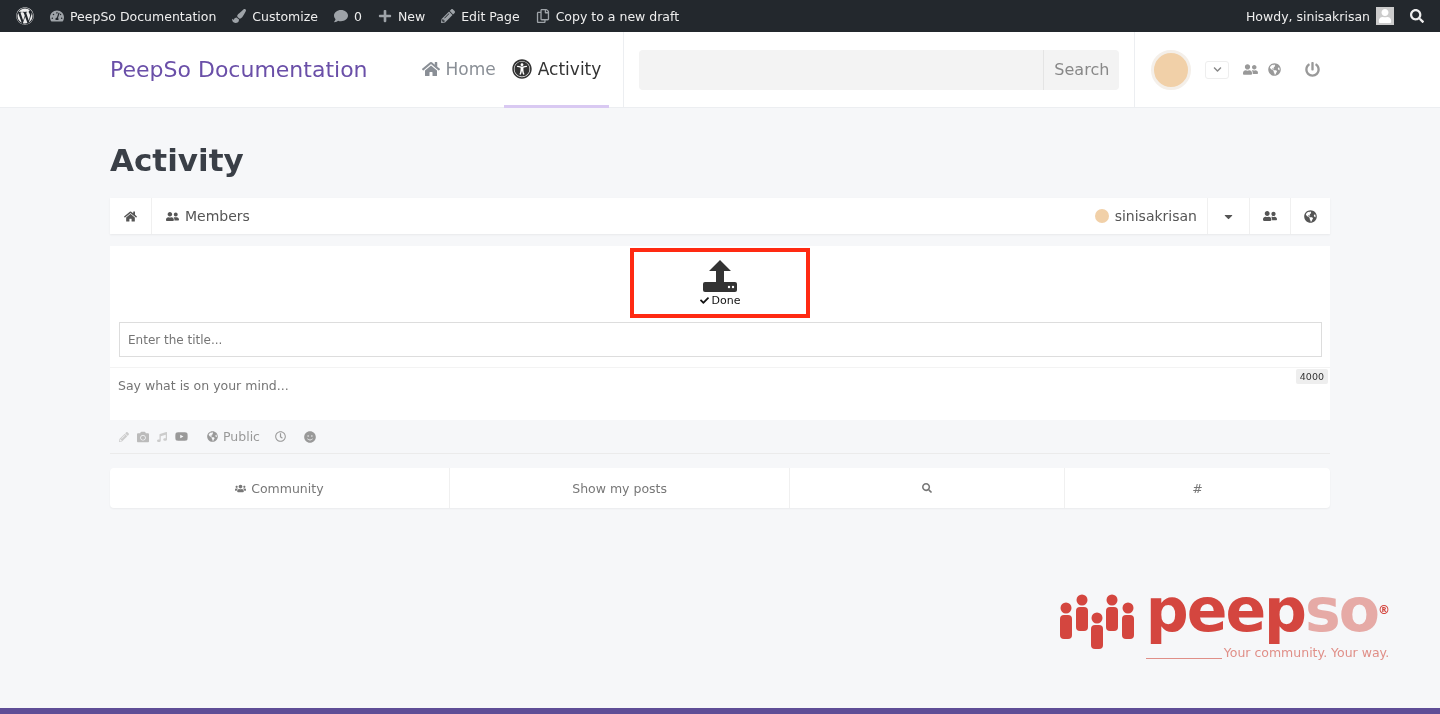 The image size is (1440, 714). I want to click on site-title: PeepSo Documentation, so click(239, 69).